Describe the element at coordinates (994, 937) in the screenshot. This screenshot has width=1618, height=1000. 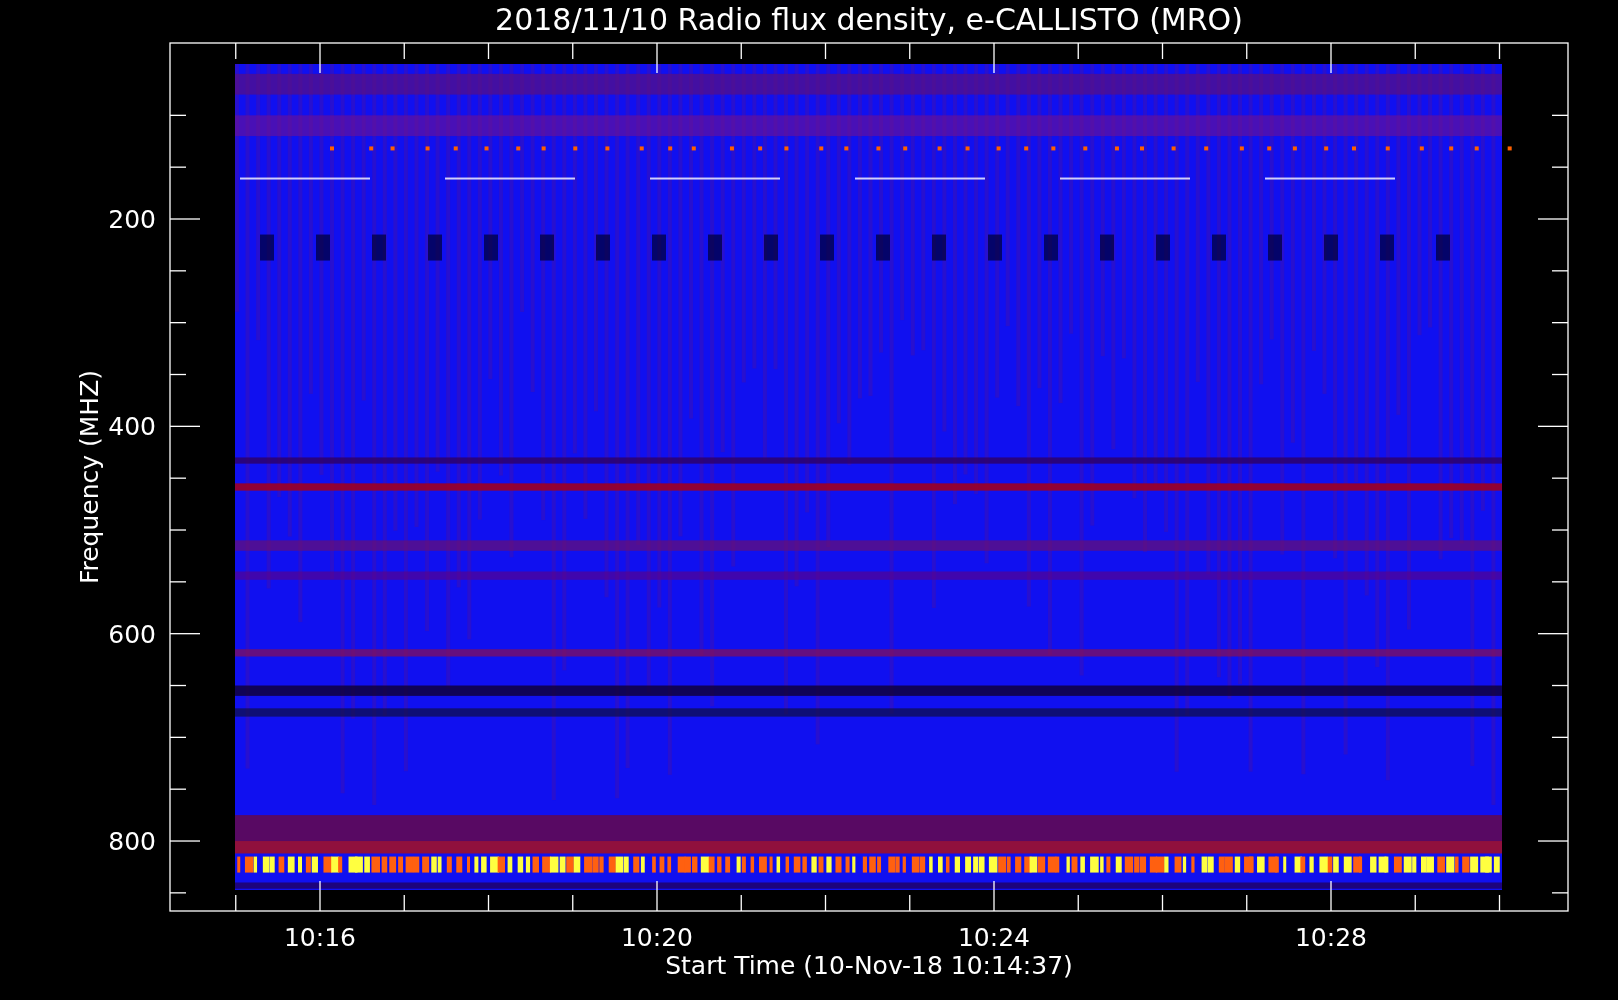
I see `tick-label: 10:24` at that location.